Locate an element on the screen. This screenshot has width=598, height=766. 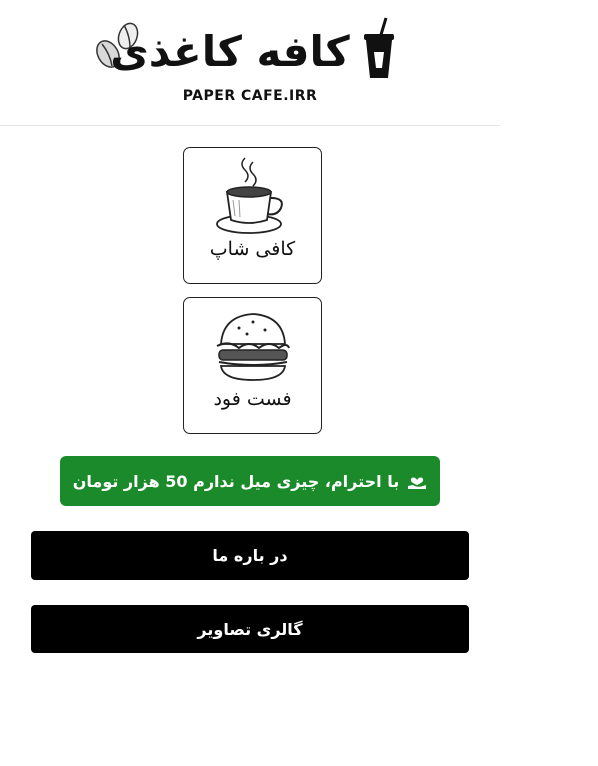
gallery-button: گالری تصاویر is located at coordinates (250, 629).